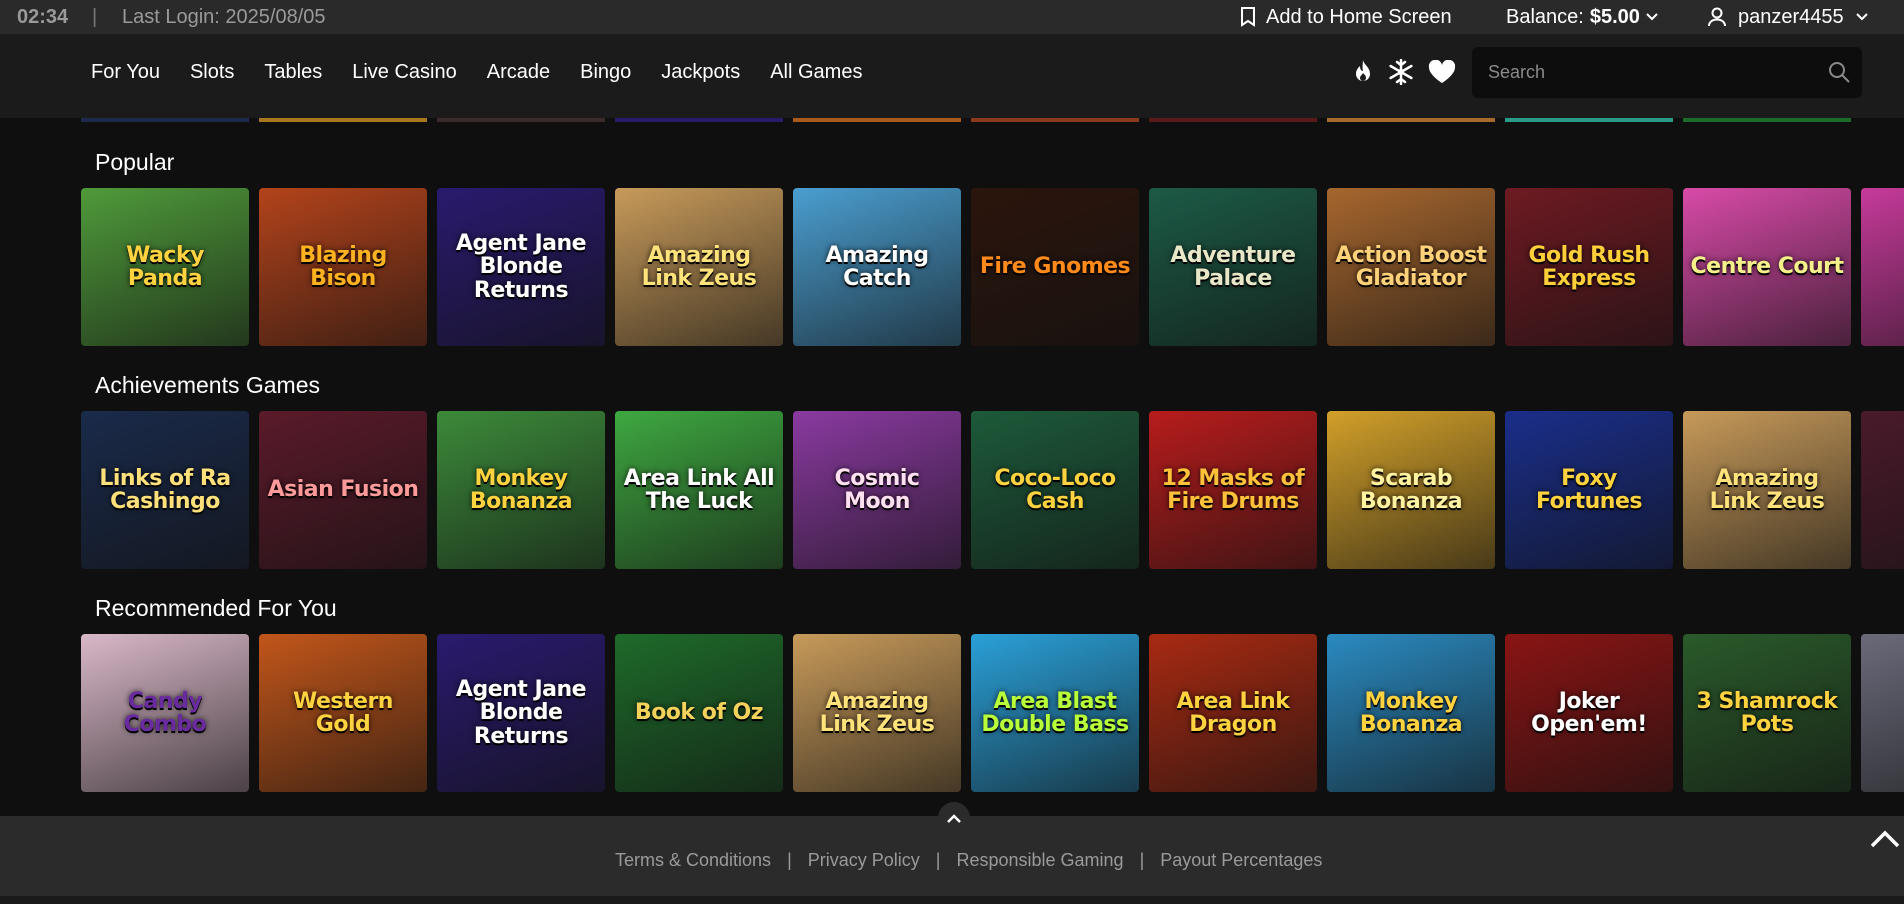  I want to click on game-tile: Area Blast Double Bass, so click(1055, 713).